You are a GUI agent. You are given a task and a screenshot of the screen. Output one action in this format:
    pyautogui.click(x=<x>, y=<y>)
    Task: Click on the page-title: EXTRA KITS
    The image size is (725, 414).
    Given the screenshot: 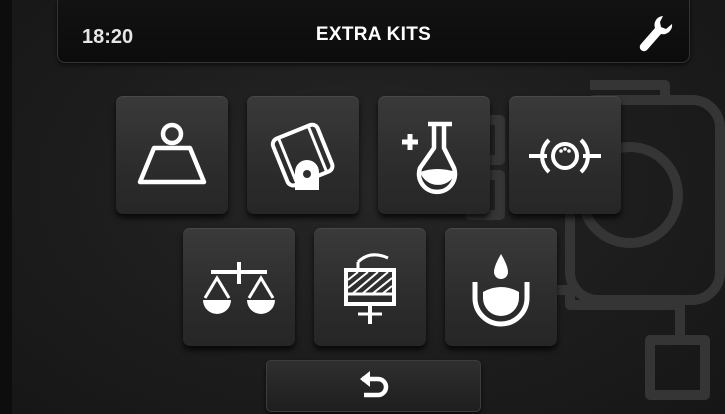 What is the action you would take?
    pyautogui.click(x=373, y=34)
    